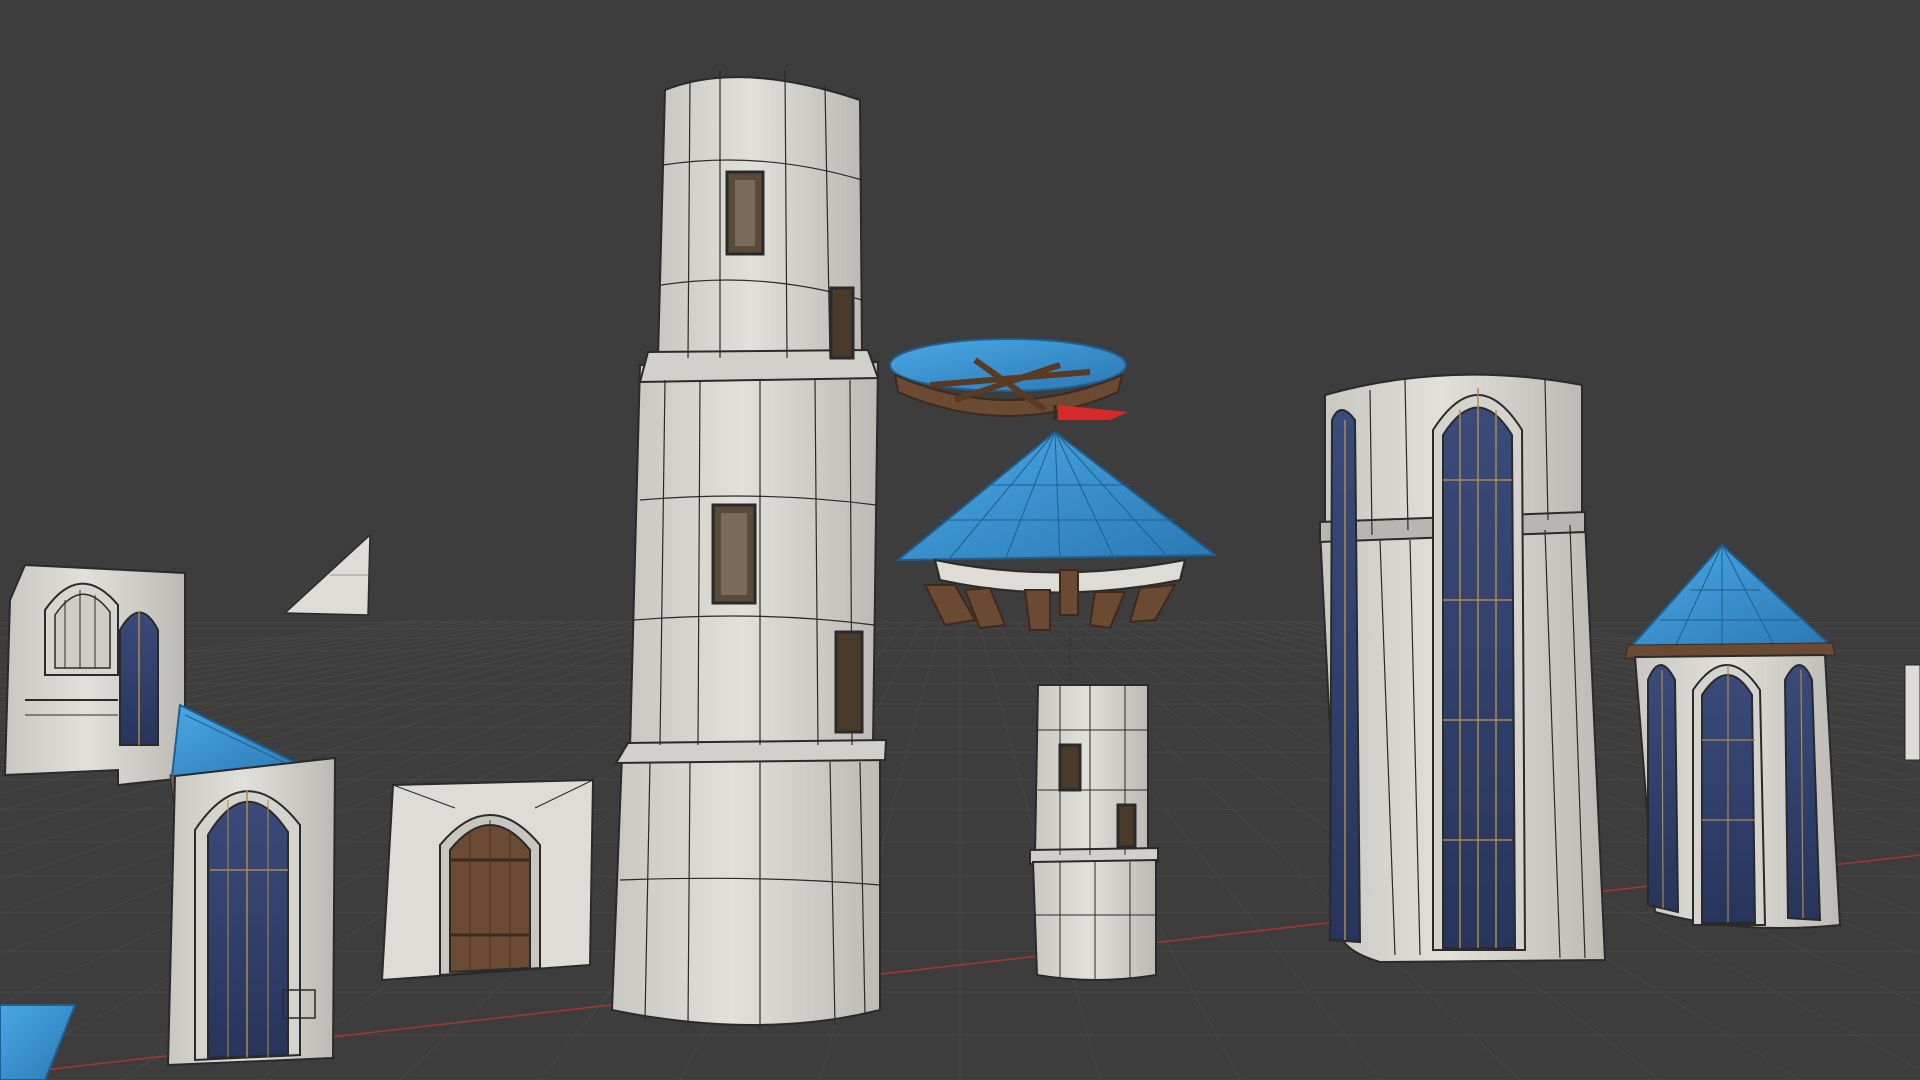  Describe the element at coordinates (1462, 668) in the screenshot. I see `large-window-tower` at that location.